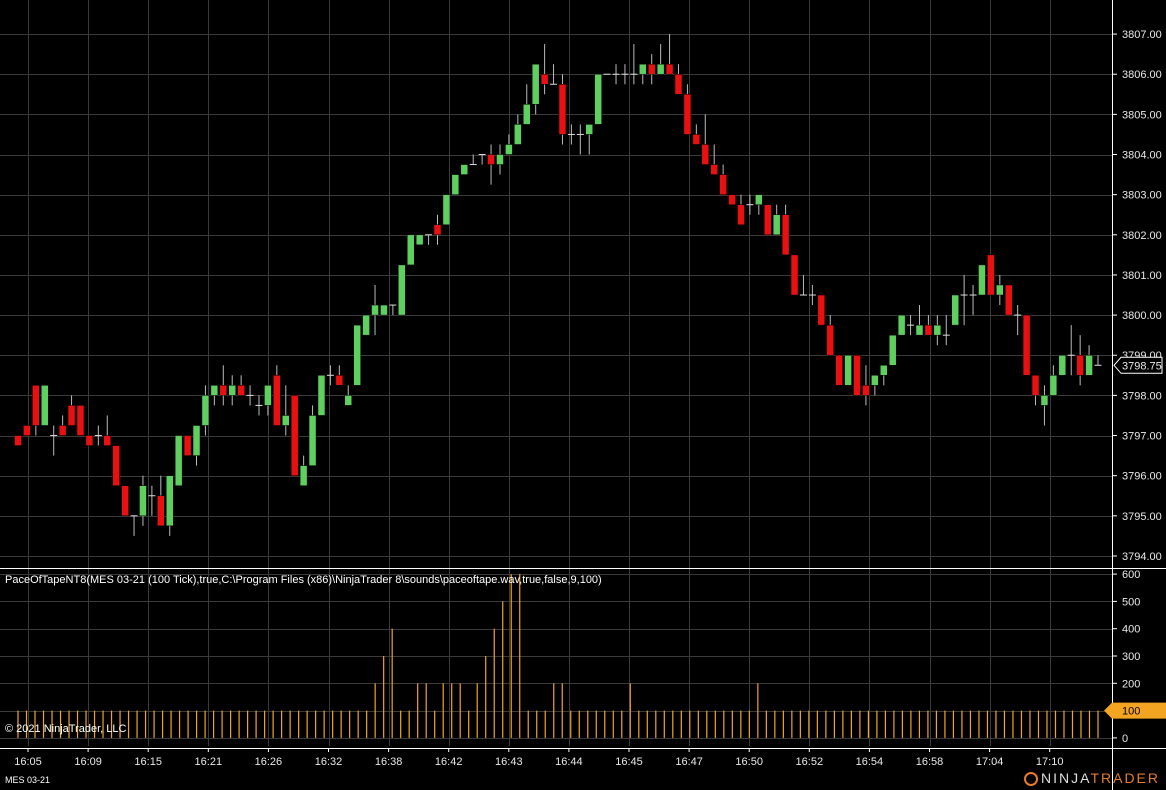 The width and height of the screenshot is (1166, 790). Describe the element at coordinates (1131, 630) in the screenshot. I see `indicator-tick-label: 400` at that location.